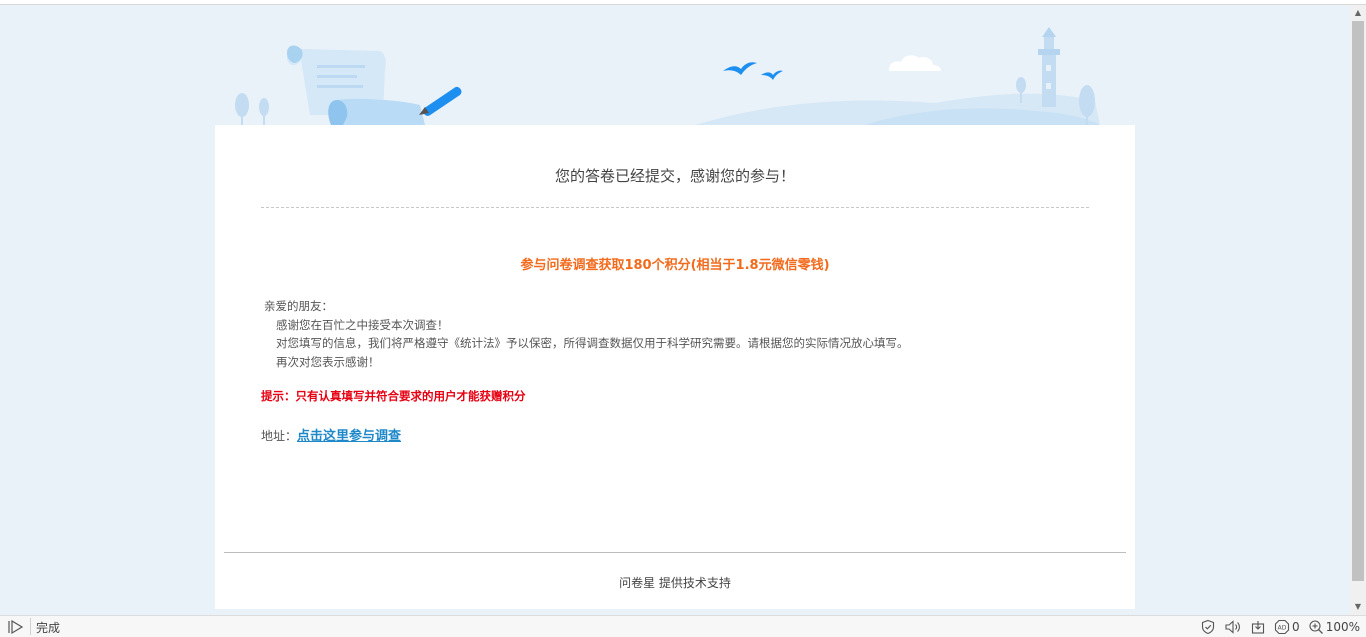 The image size is (1366, 637). Describe the element at coordinates (1208, 627) in the screenshot. I see `shield-icon` at that location.